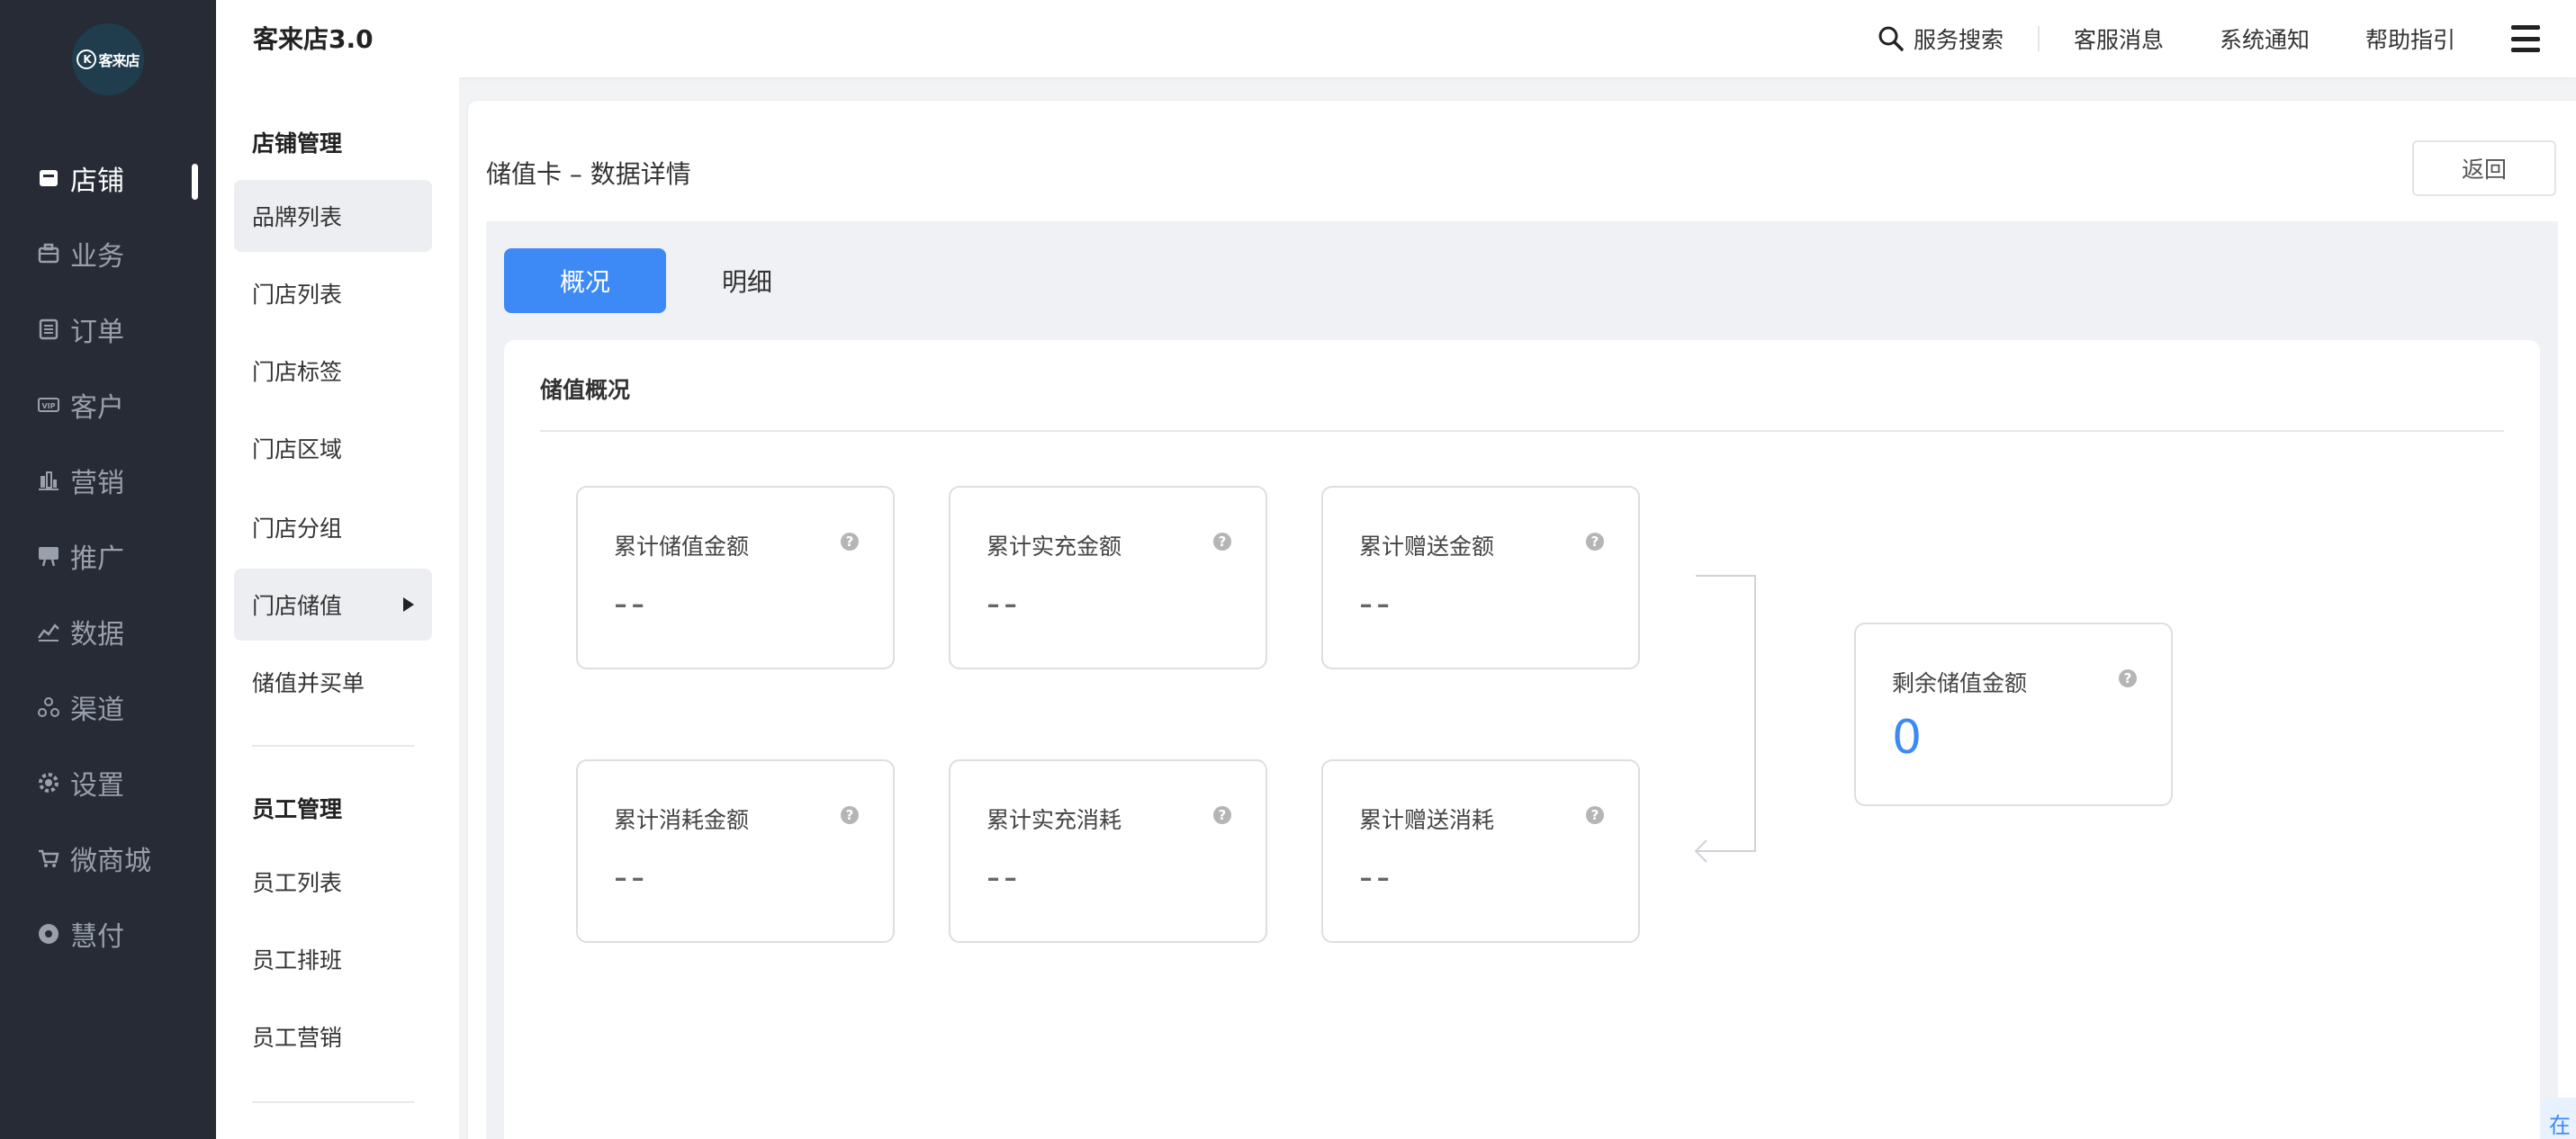  What do you see at coordinates (313, 39) in the screenshot?
I see `app-title: 客来店3.0` at bounding box center [313, 39].